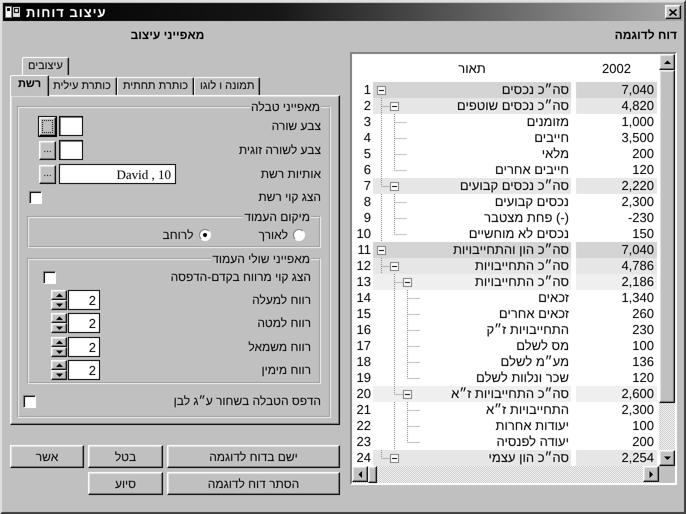 This screenshot has height=514, width=686. What do you see at coordinates (253, 456) in the screenshot?
I see `dialog-button: ישם בדוח לדוגמה` at bounding box center [253, 456].